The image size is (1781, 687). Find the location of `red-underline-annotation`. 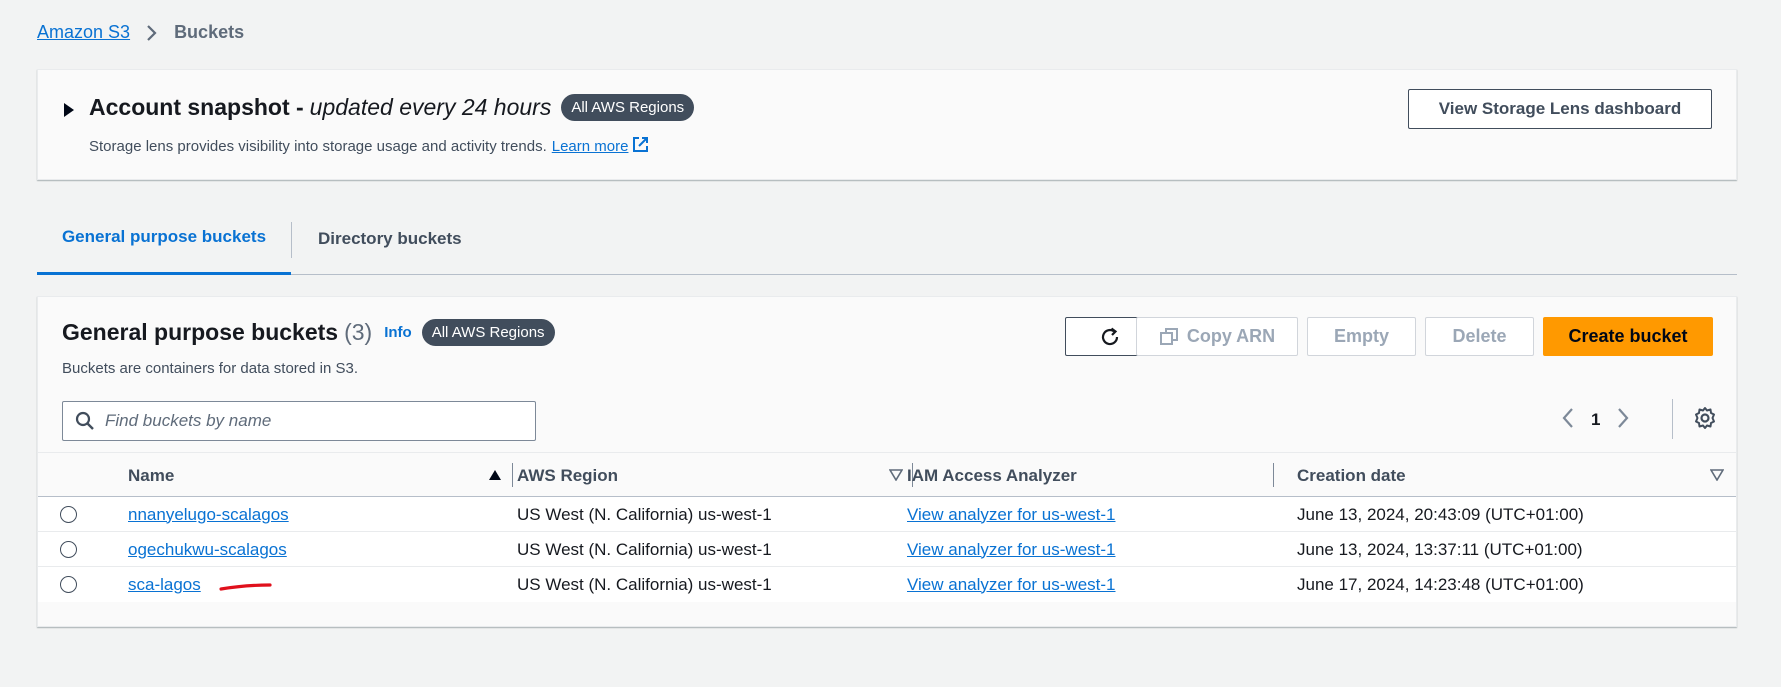

red-underline-annotation is located at coordinates (245, 587).